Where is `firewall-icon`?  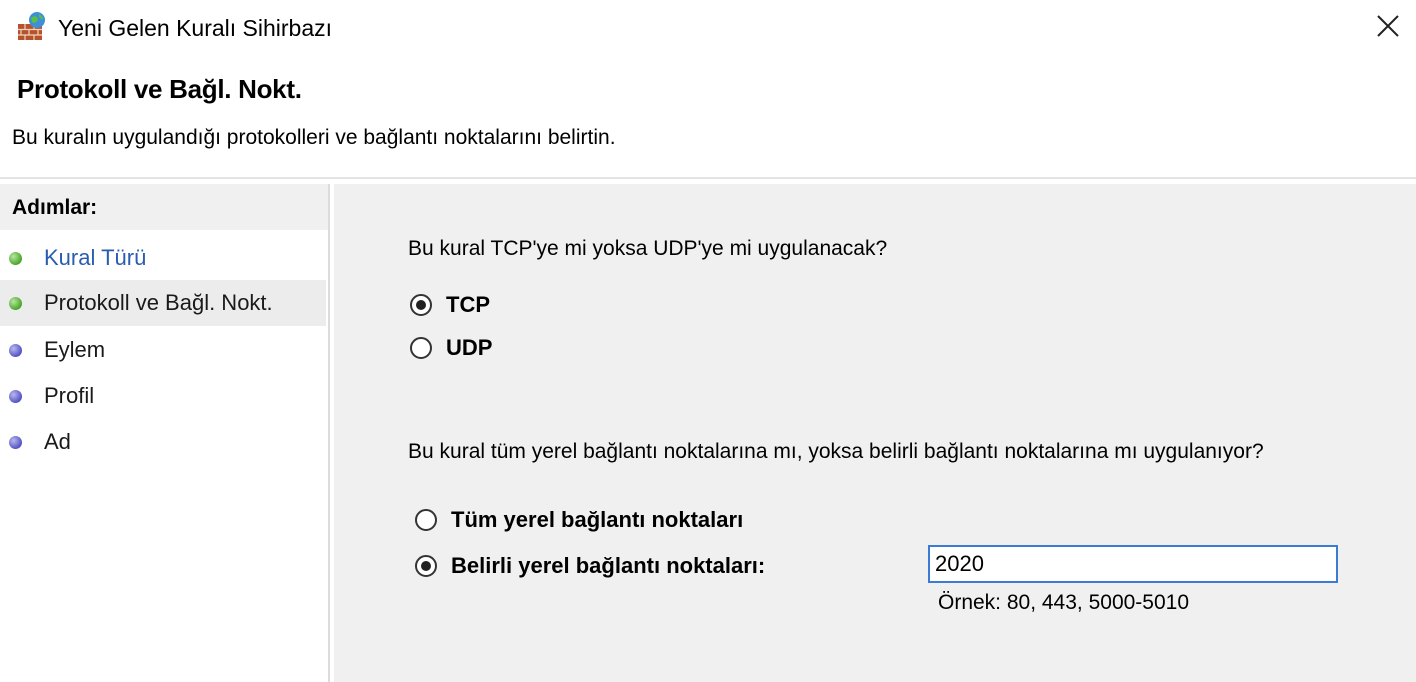 firewall-icon is located at coordinates (32, 26).